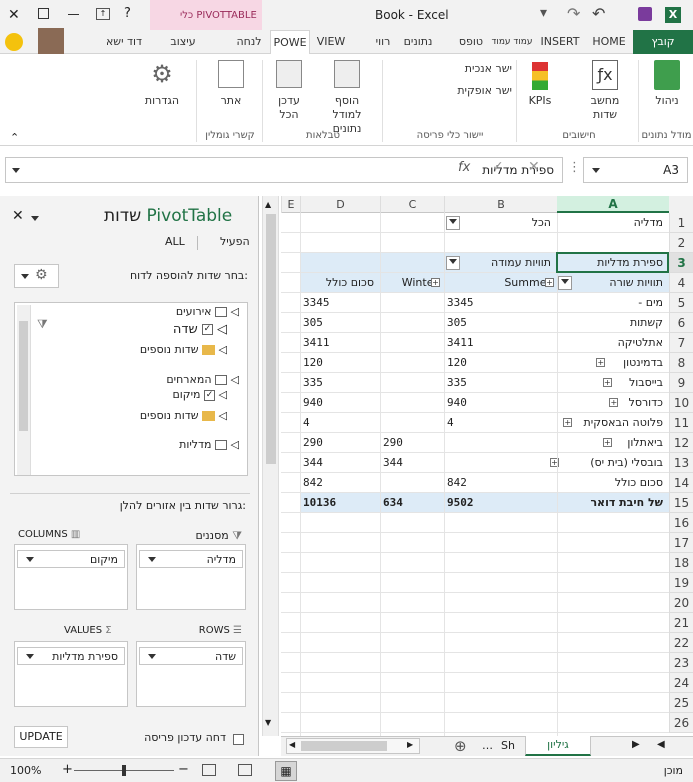 This screenshot has height=782, width=693. Describe the element at coordinates (209, 770) in the screenshot. I see `page-break-view-icon` at that location.